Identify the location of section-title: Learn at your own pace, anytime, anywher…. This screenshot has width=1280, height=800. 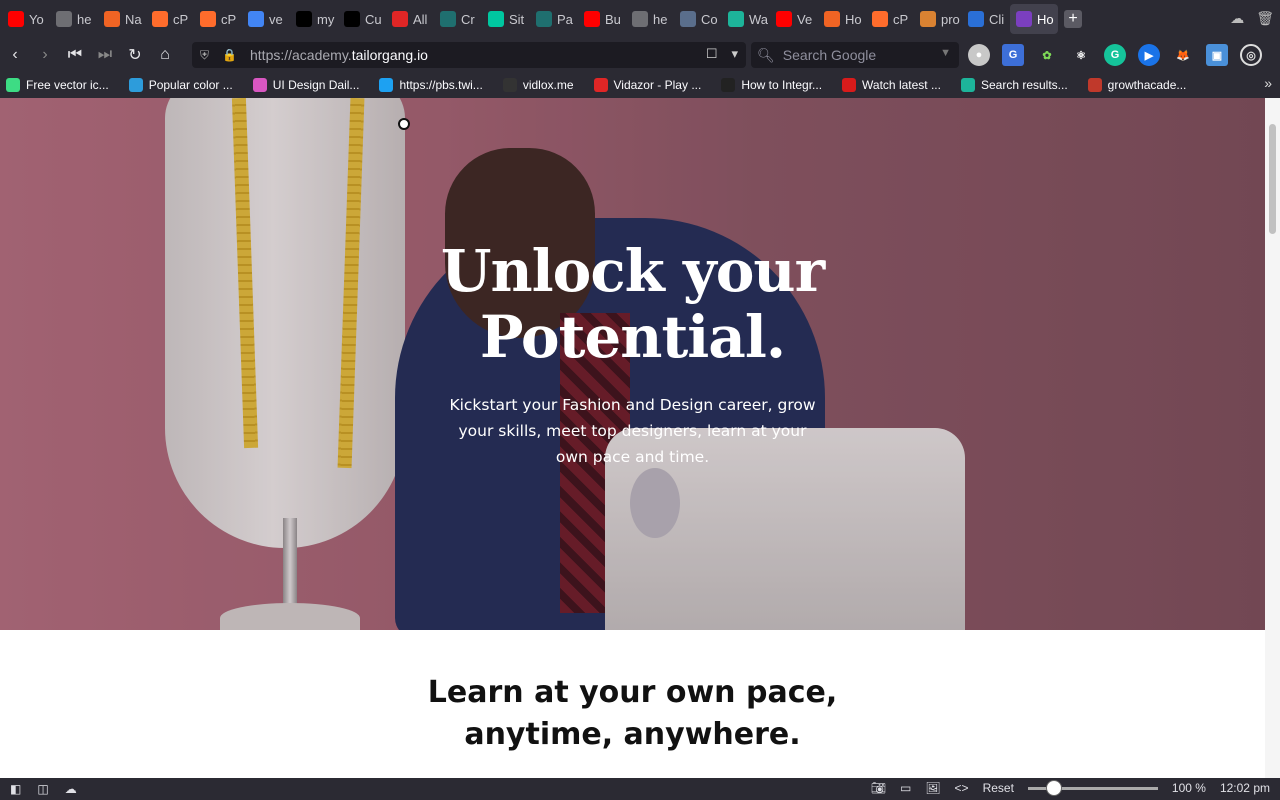
(632, 713).